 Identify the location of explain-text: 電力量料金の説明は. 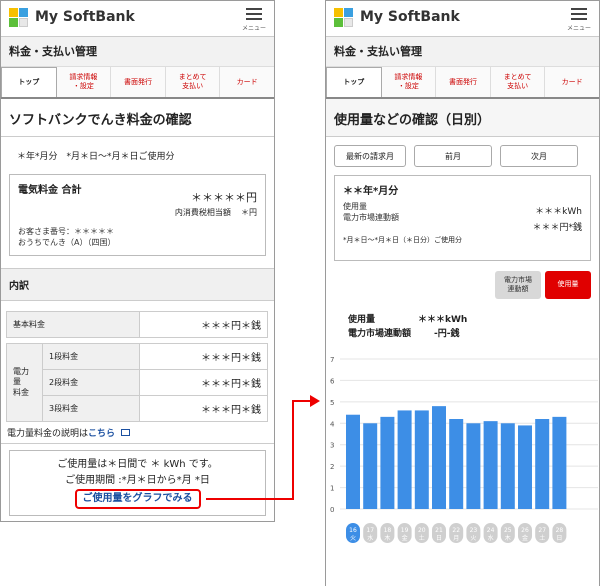
(48, 434).